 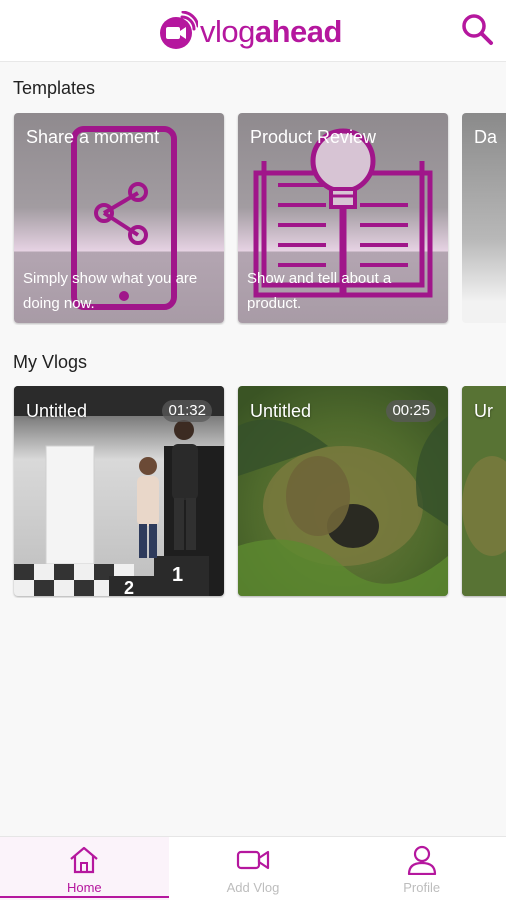 I want to click on video-camera-icon, so click(x=253, y=860).